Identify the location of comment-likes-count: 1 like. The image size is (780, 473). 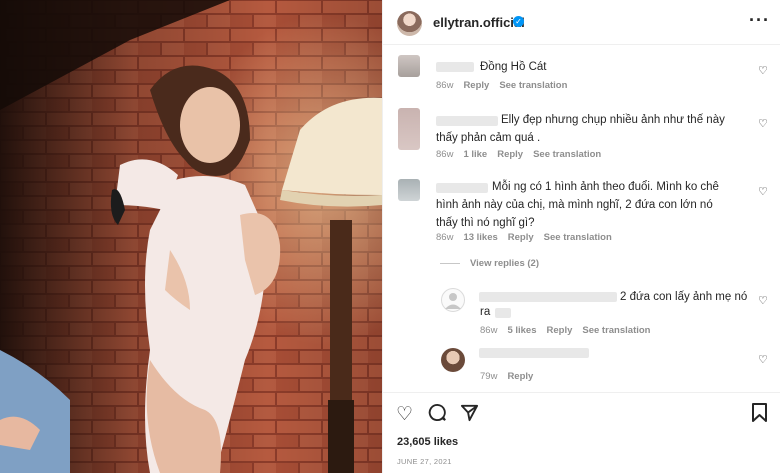
(475, 154).